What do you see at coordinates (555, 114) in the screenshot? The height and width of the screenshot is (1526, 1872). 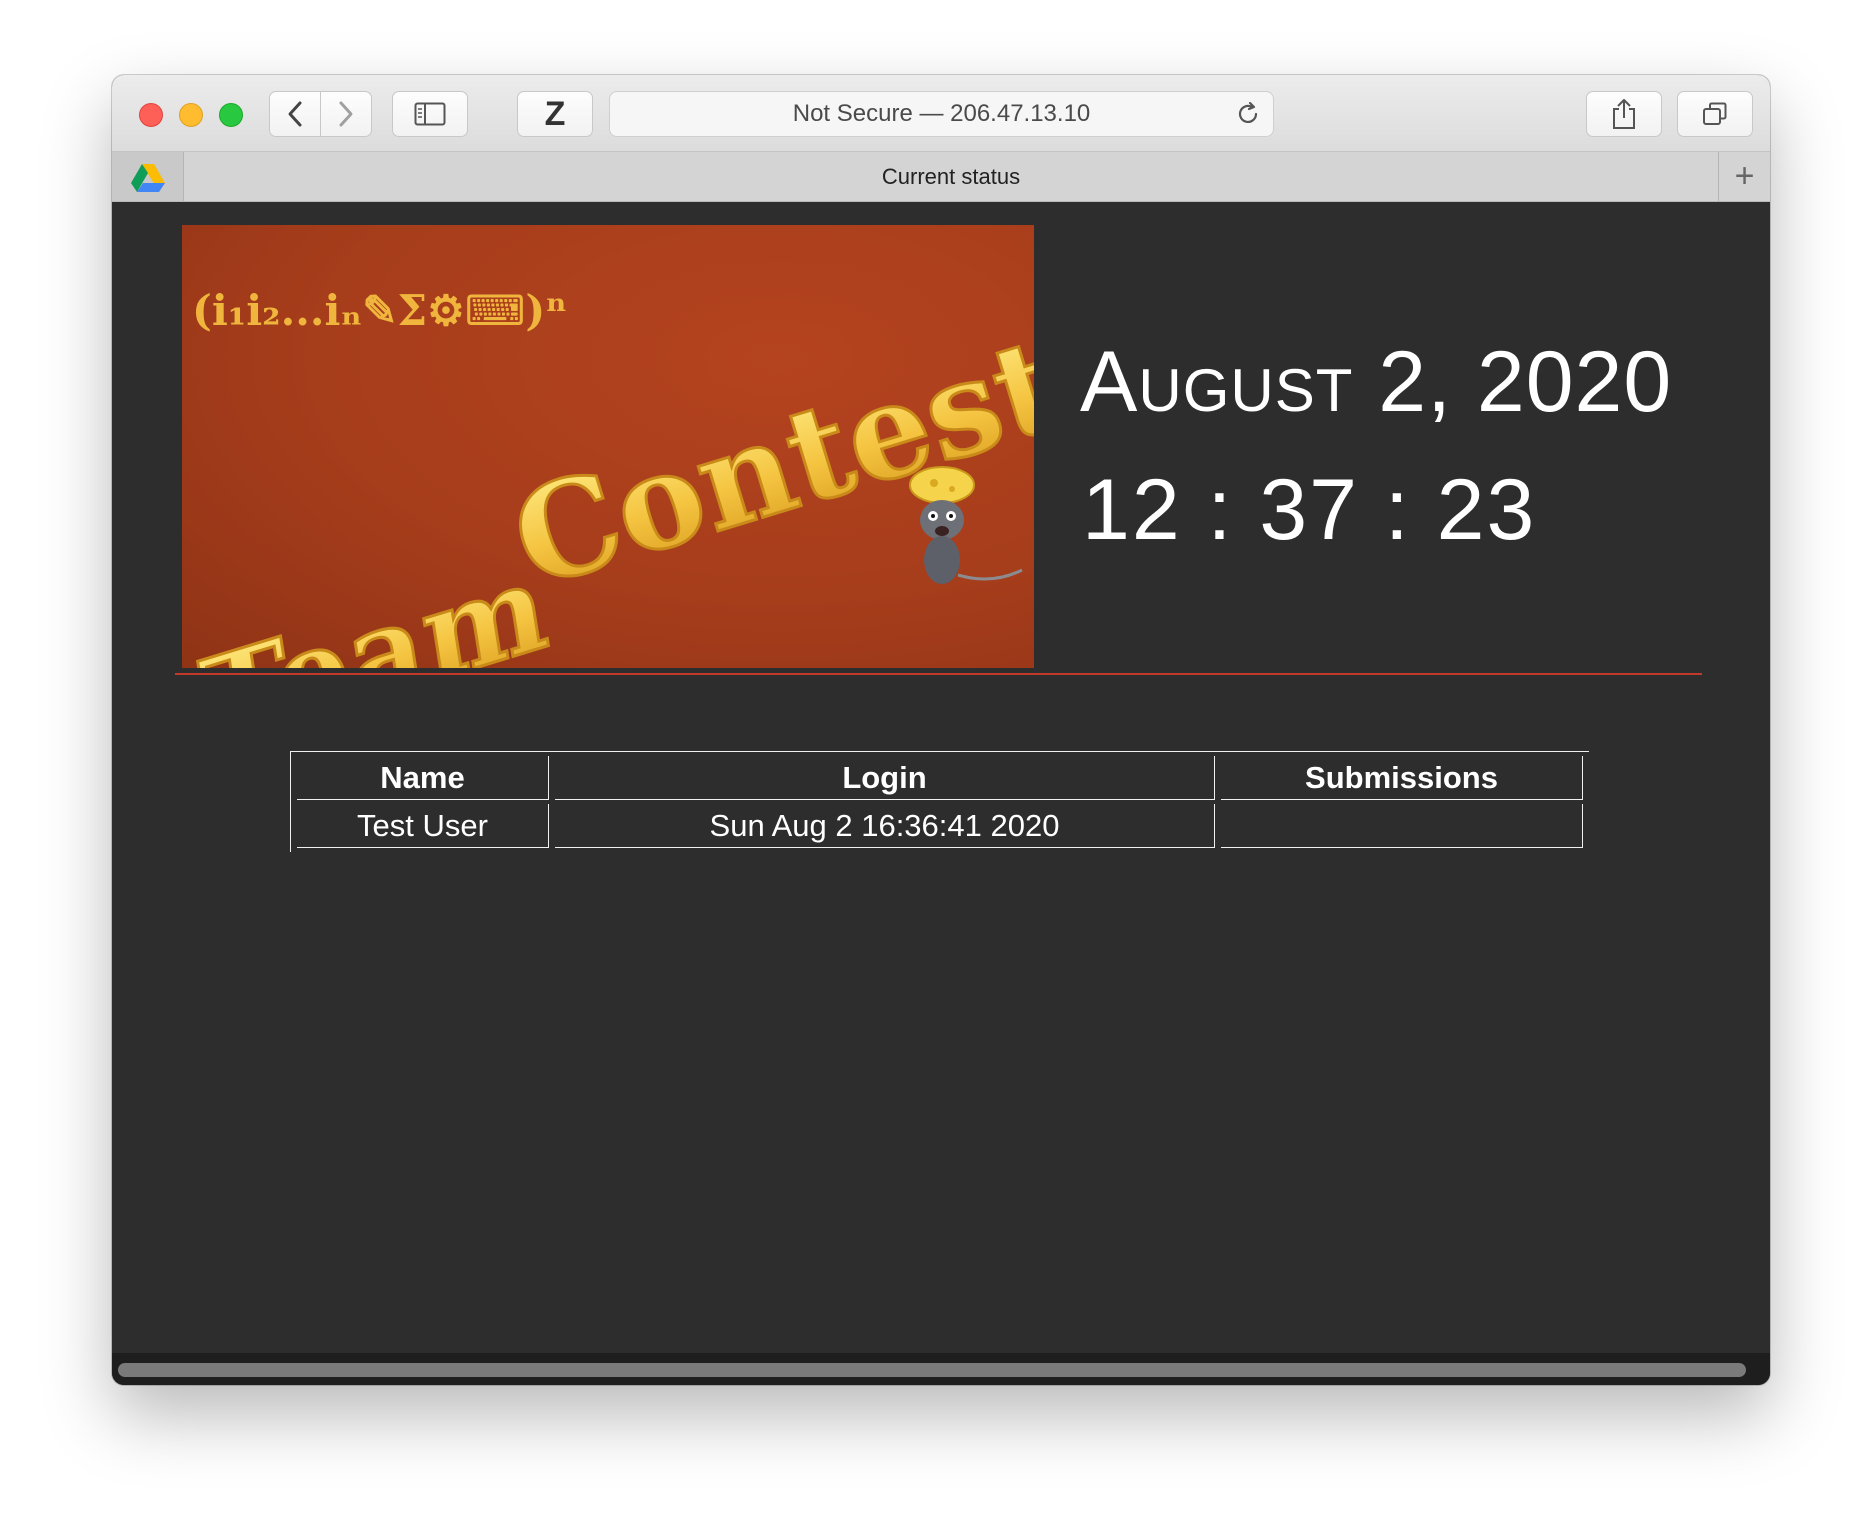 I see `extension-button: Z` at bounding box center [555, 114].